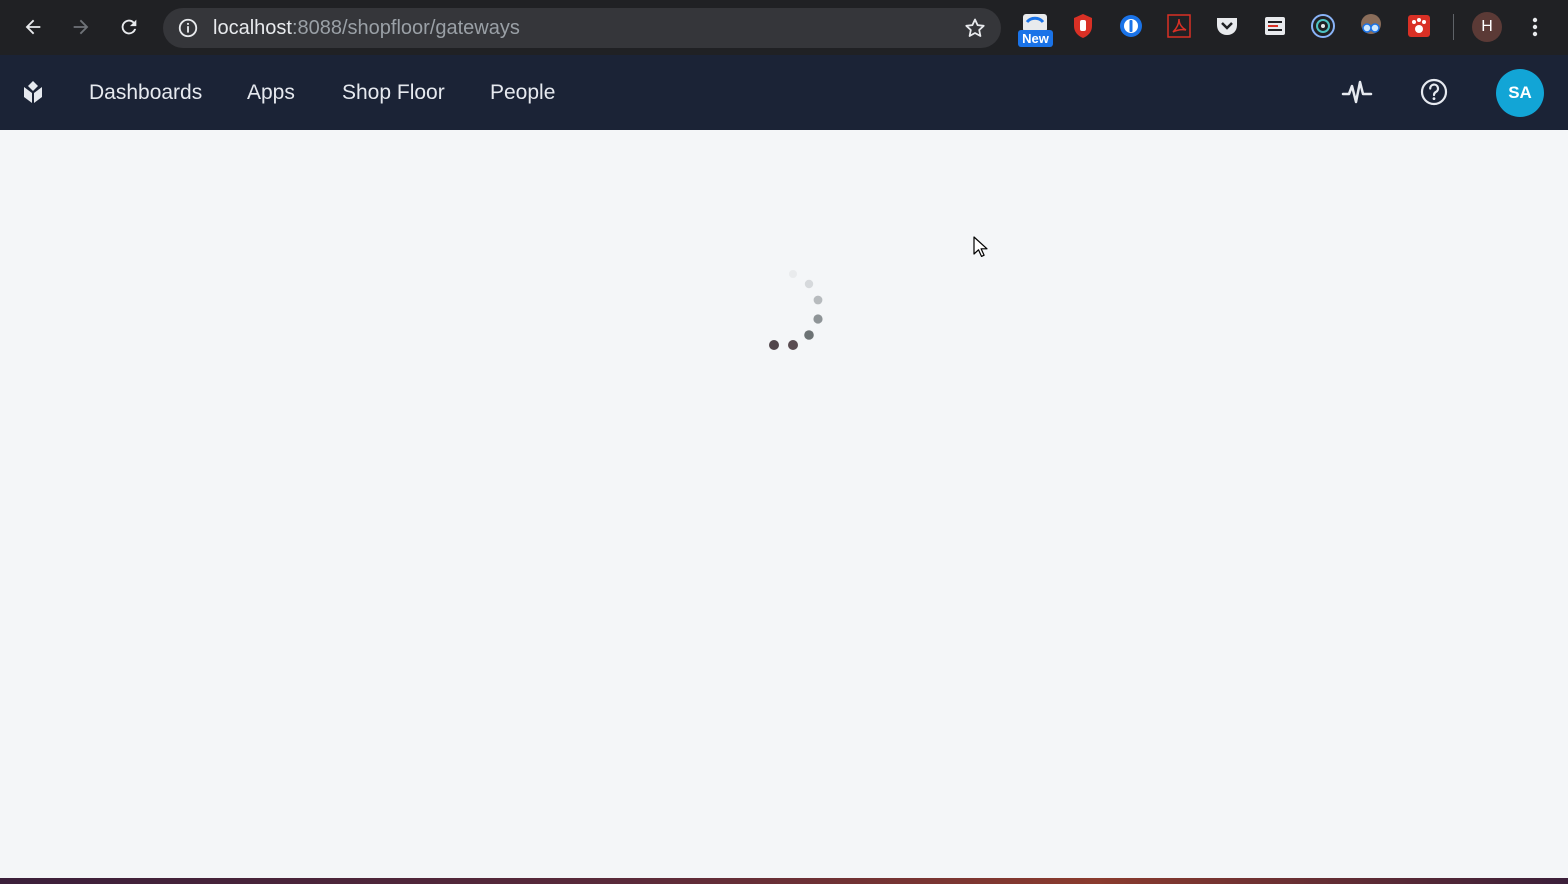  What do you see at coordinates (188, 28) in the screenshot?
I see `info-icon` at bounding box center [188, 28].